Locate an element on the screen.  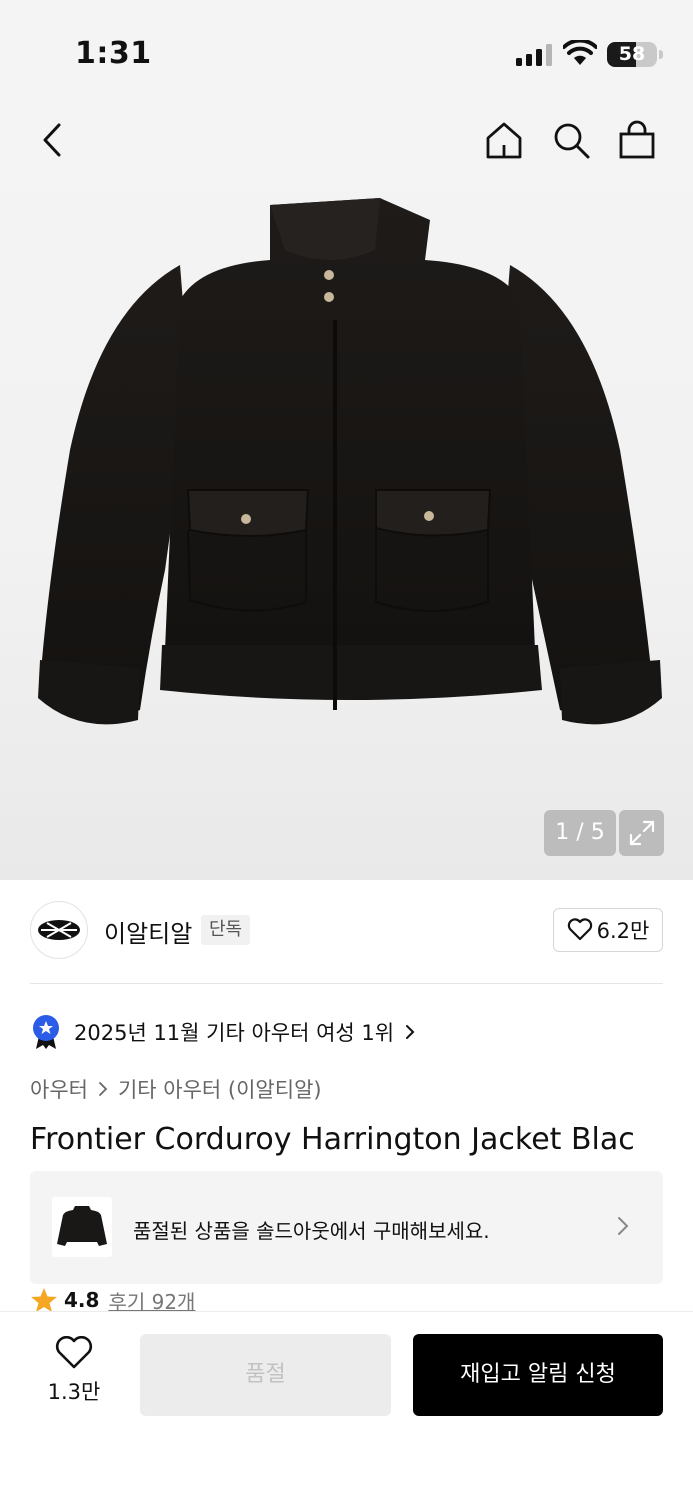
brand-logo is located at coordinates (59, 930).